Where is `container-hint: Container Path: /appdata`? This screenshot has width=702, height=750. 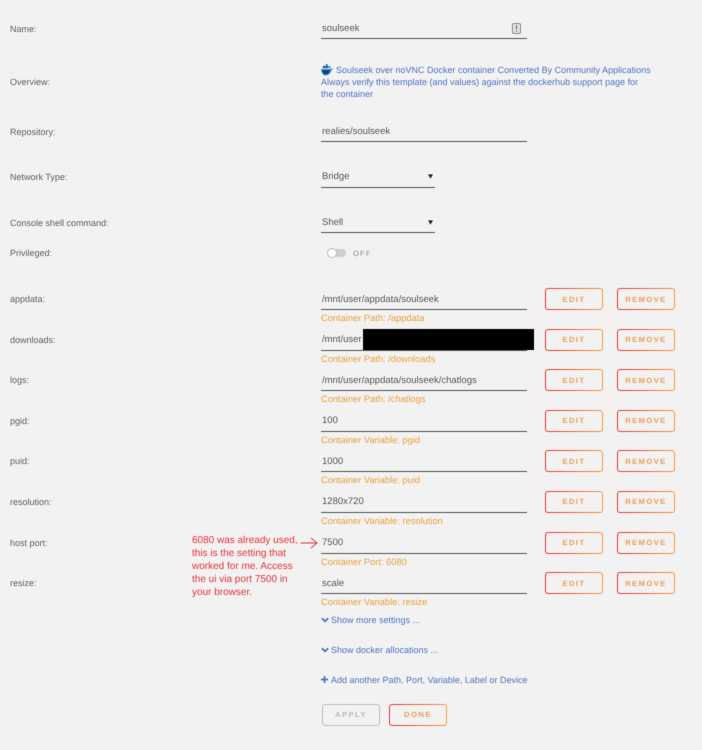 container-hint: Container Path: /appdata is located at coordinates (372, 318).